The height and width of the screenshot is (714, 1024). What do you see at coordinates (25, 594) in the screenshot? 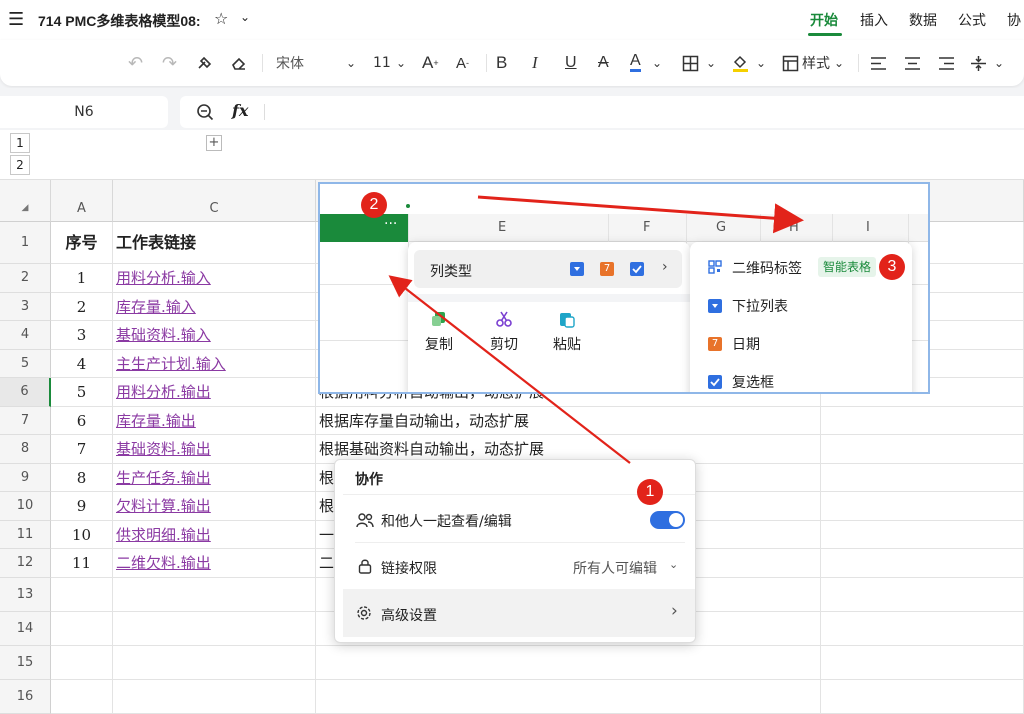
I see `row-header: 13` at bounding box center [25, 594].